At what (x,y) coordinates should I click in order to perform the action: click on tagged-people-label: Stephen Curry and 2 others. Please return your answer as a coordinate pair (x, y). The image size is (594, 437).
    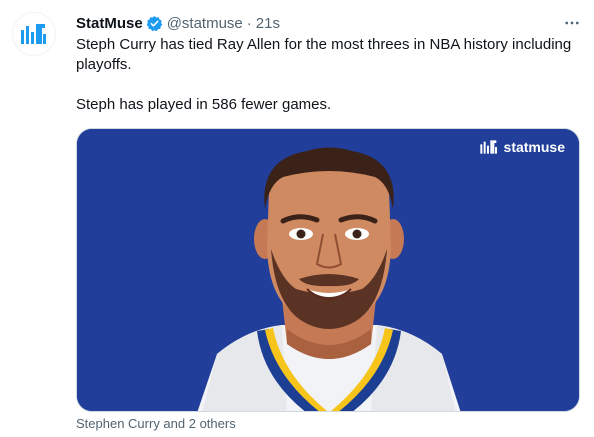
    Looking at the image, I should click on (156, 423).